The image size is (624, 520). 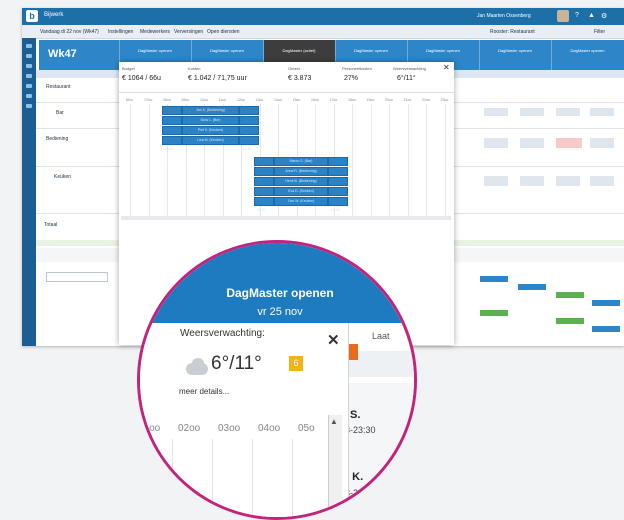 I want to click on horizontal-scrollbar, so click(x=286, y=218).